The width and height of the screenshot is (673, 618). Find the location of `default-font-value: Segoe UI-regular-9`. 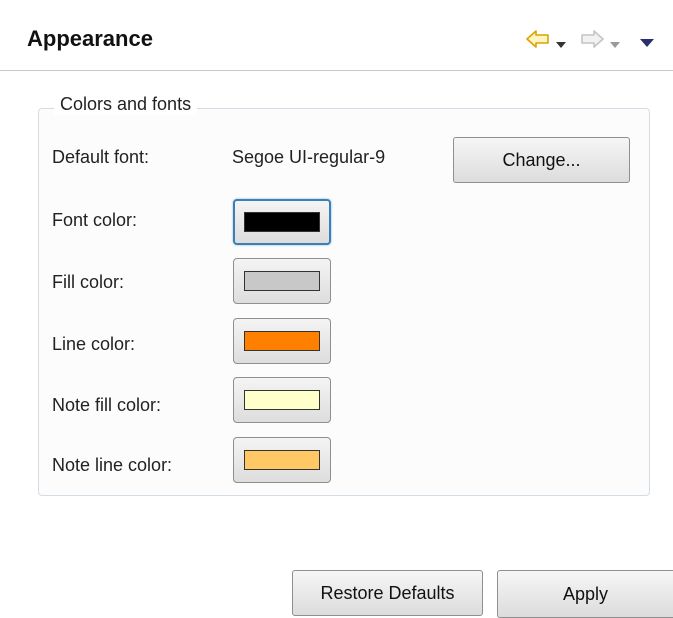

default-font-value: Segoe UI-regular-9 is located at coordinates (309, 157).